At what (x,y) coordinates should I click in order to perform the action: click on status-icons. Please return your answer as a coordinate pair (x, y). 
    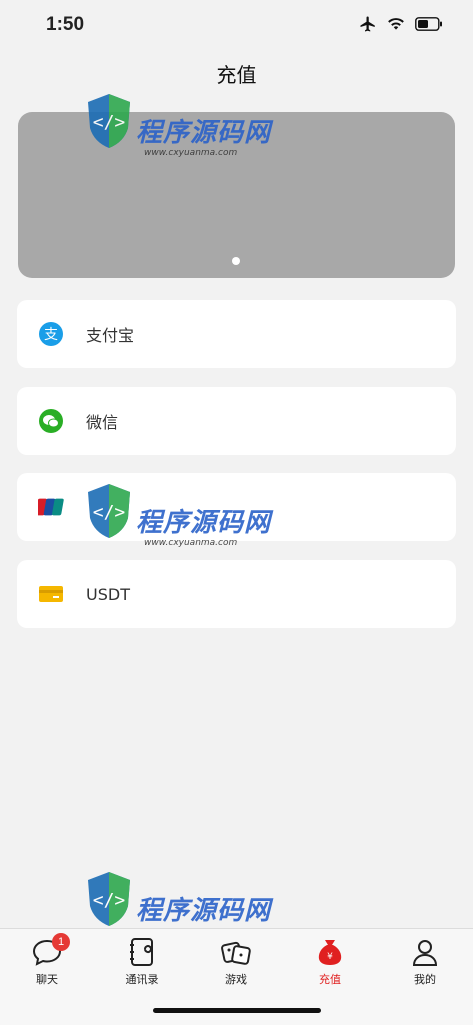
    Looking at the image, I should click on (401, 24).